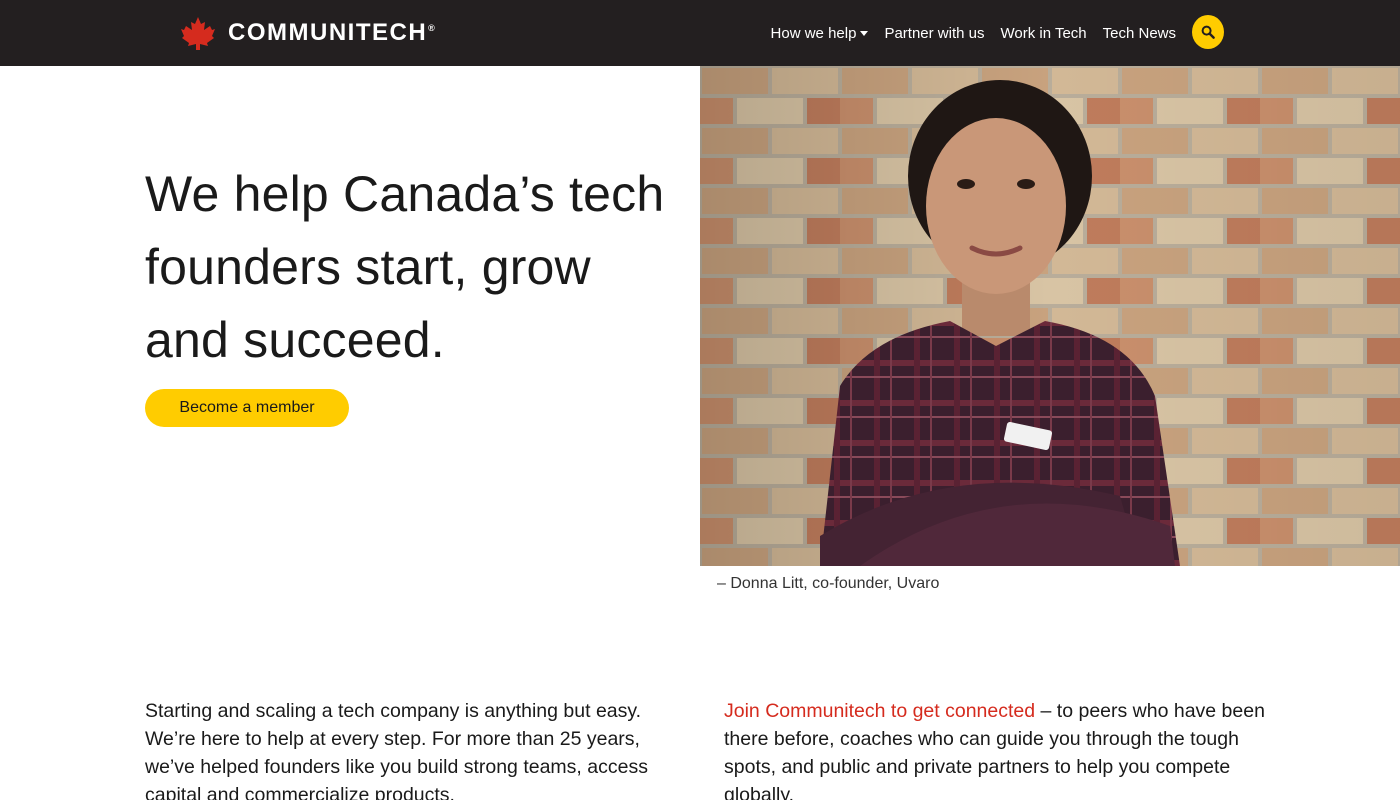 Image resolution: width=1400 pixels, height=800 pixels. What do you see at coordinates (879, 711) in the screenshot?
I see `join-communitech-link: Join Communitech to get connected` at bounding box center [879, 711].